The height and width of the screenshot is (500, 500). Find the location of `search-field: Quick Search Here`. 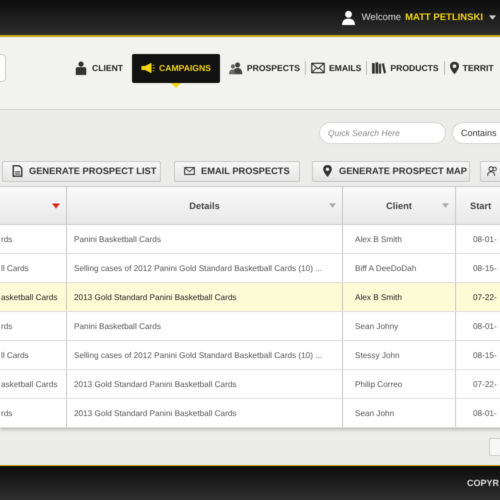

search-field: Quick Search Here is located at coordinates (382, 133).